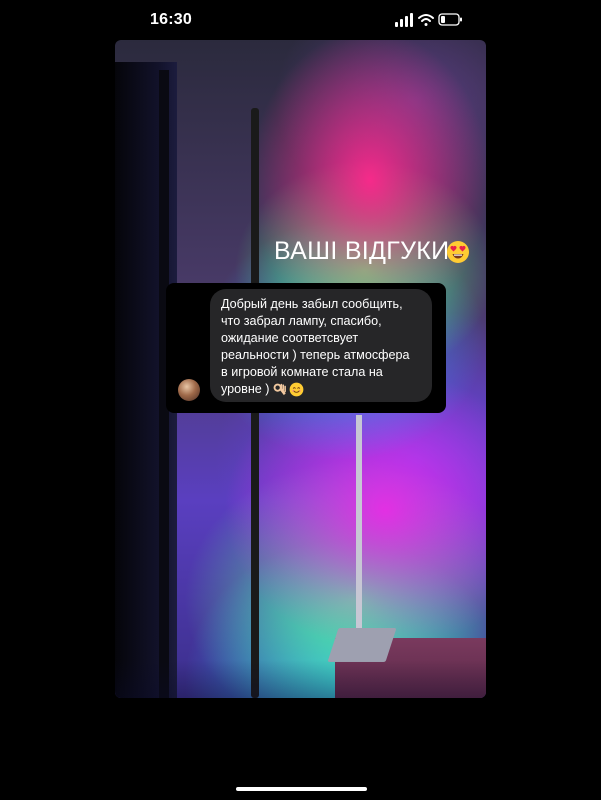 The image size is (601, 800). What do you see at coordinates (450, 19) in the screenshot?
I see `battery-icon` at bounding box center [450, 19].